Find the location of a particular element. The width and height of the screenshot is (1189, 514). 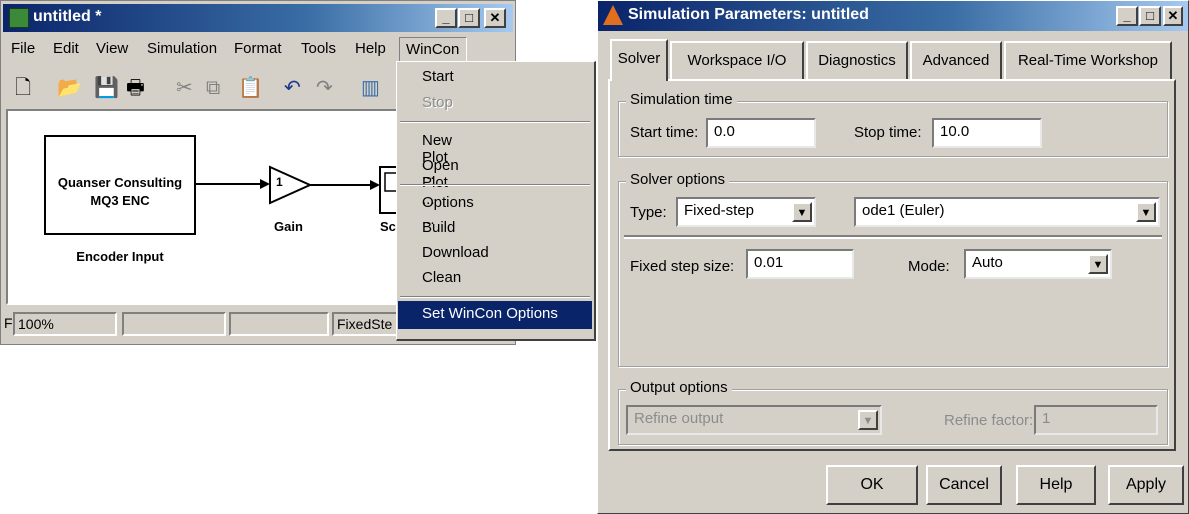

dialog-titlebar: Simulation Parameters: untitled _ □ ✕ is located at coordinates (893, 16).